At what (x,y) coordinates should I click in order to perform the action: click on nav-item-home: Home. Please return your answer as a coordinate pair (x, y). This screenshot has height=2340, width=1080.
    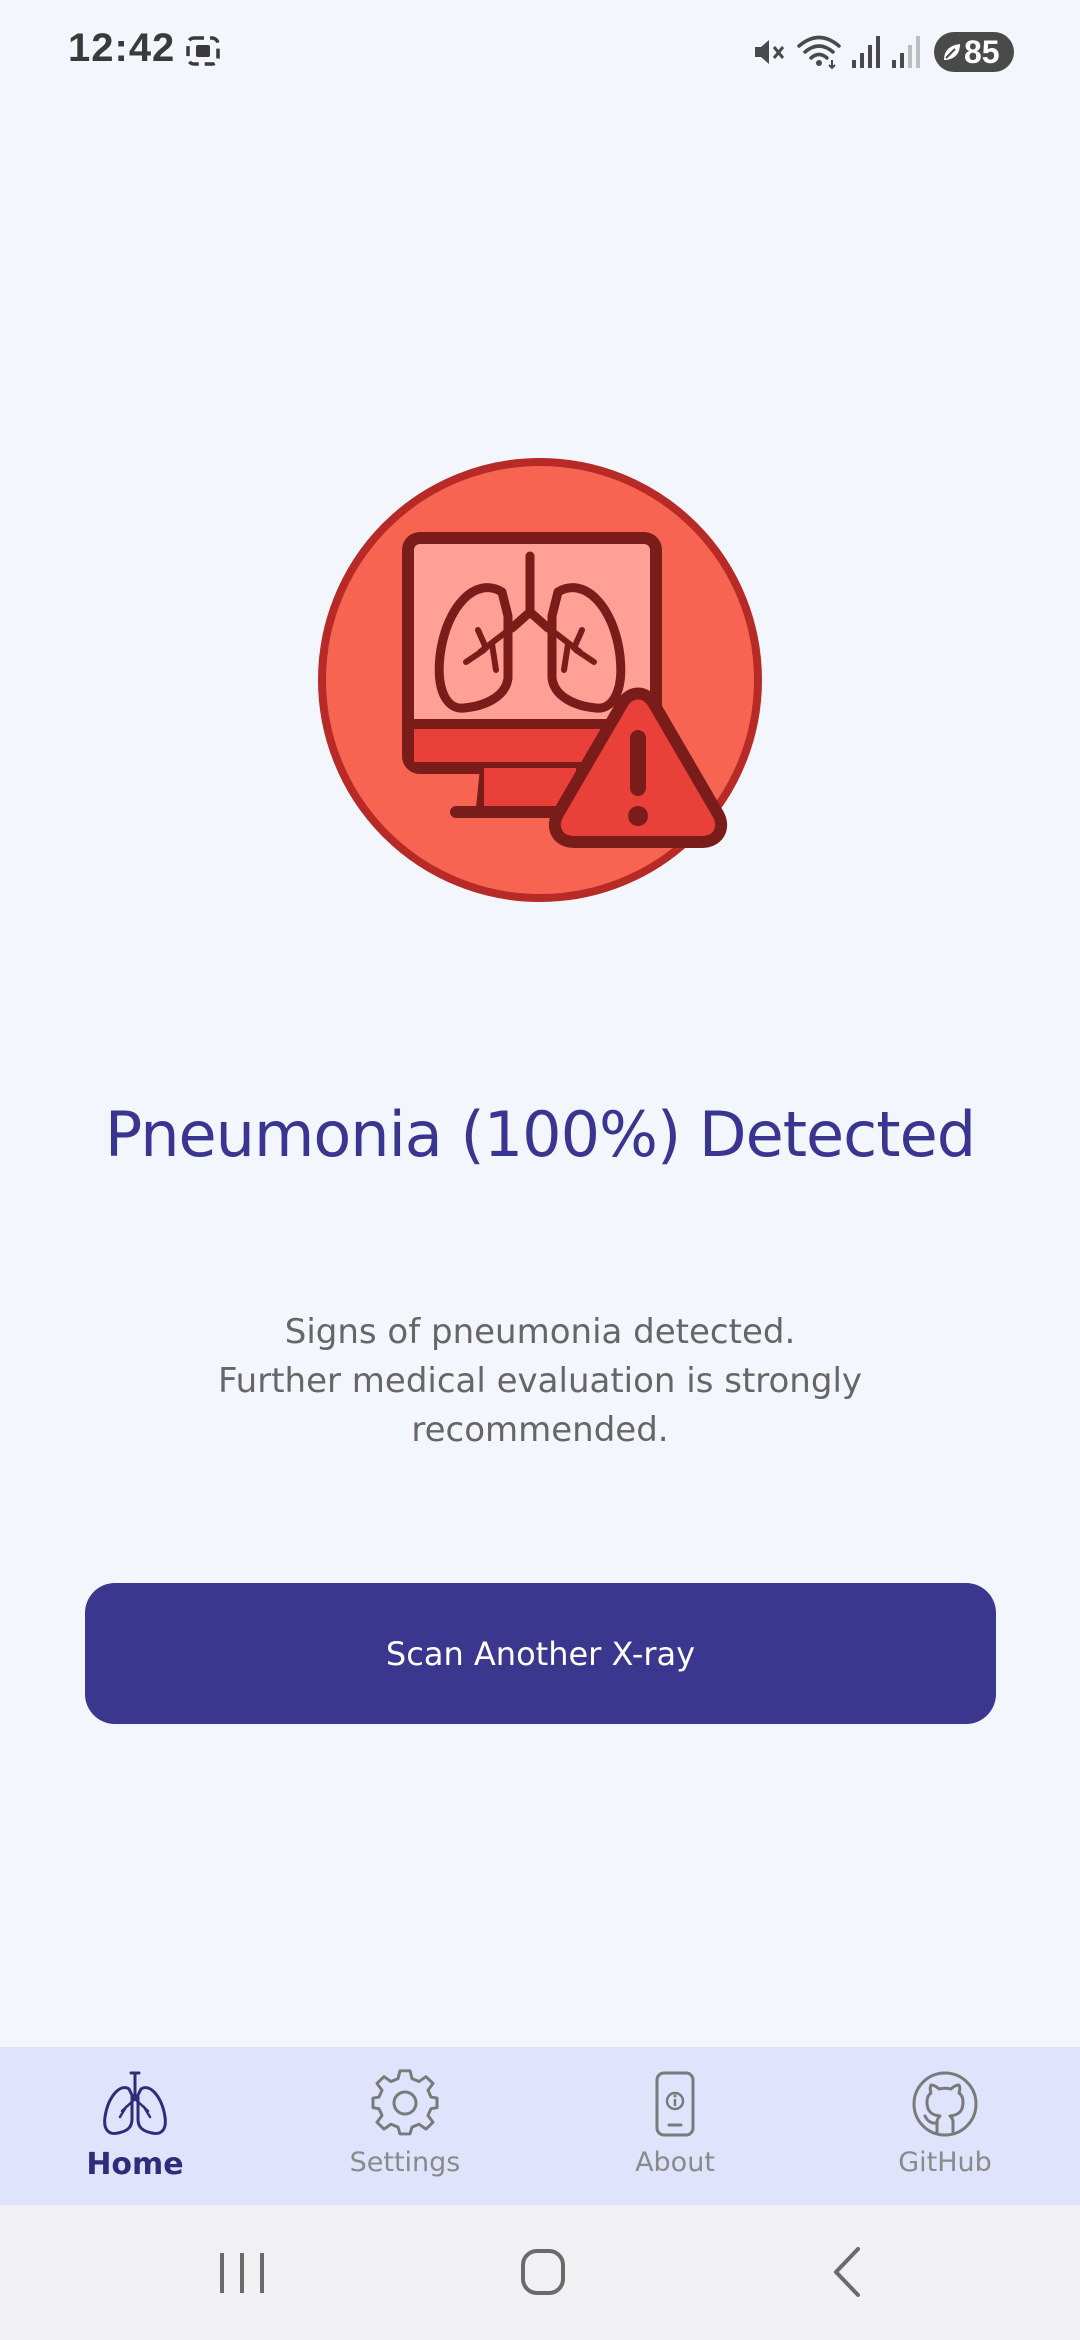
    Looking at the image, I should click on (135, 2126).